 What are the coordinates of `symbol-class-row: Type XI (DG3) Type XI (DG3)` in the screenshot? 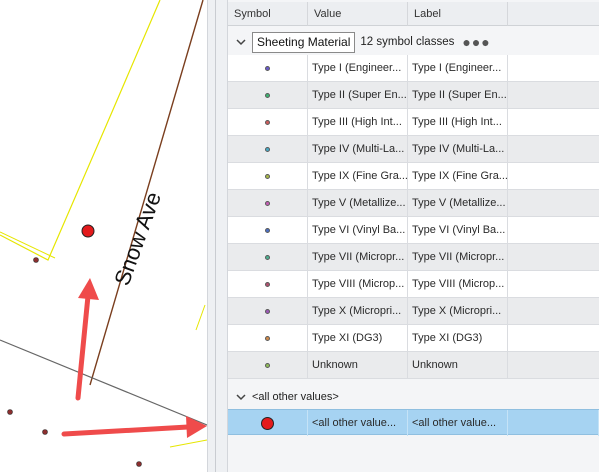 It's located at (413, 338).